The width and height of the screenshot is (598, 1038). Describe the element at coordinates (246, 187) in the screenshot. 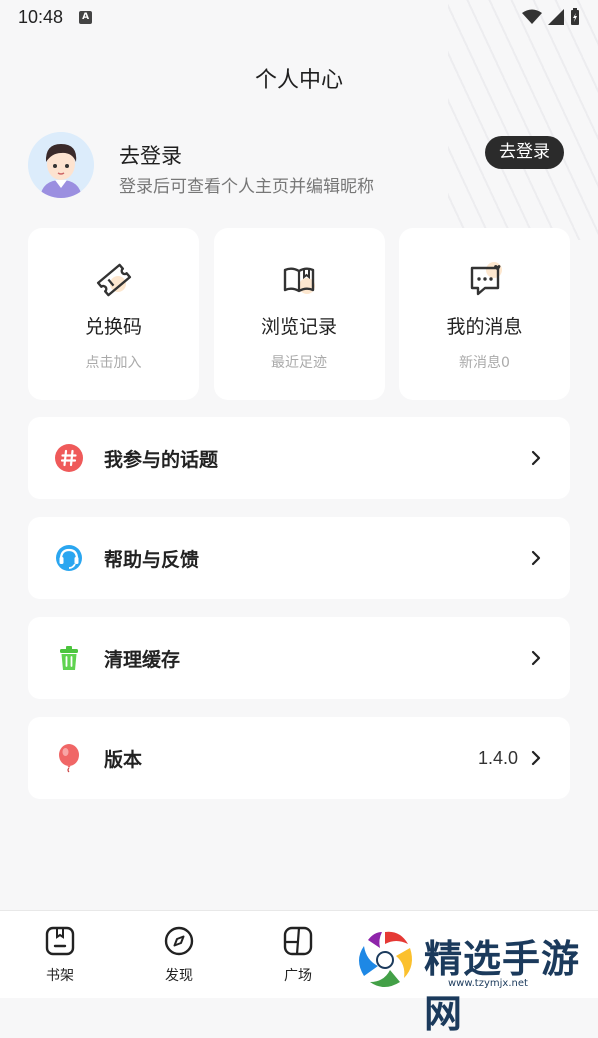

I see `profile-hint: 登录后可查看个人主页并编辑昵称` at that location.